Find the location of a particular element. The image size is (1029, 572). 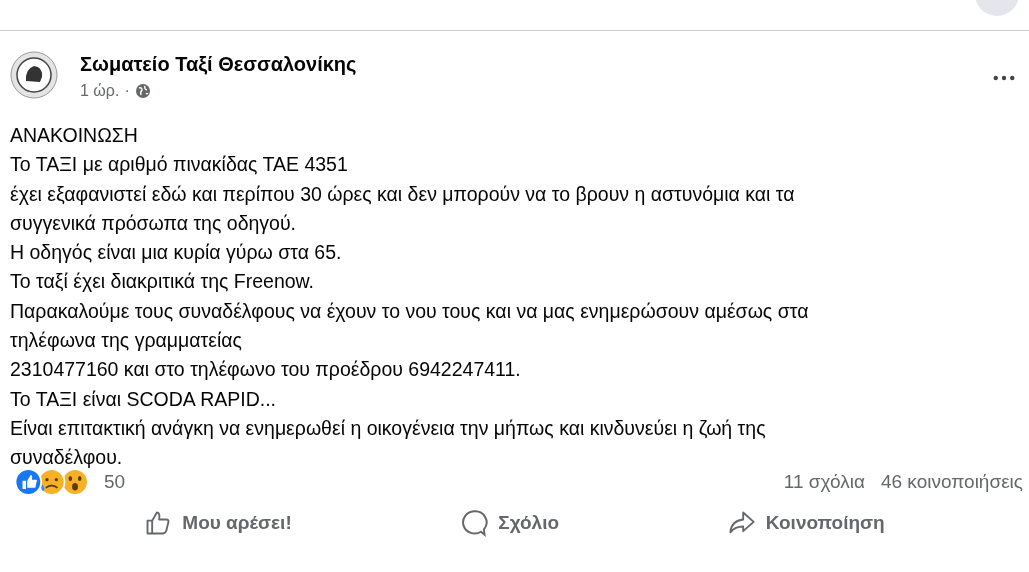

comment-button: Σχόλιο is located at coordinates (510, 523).